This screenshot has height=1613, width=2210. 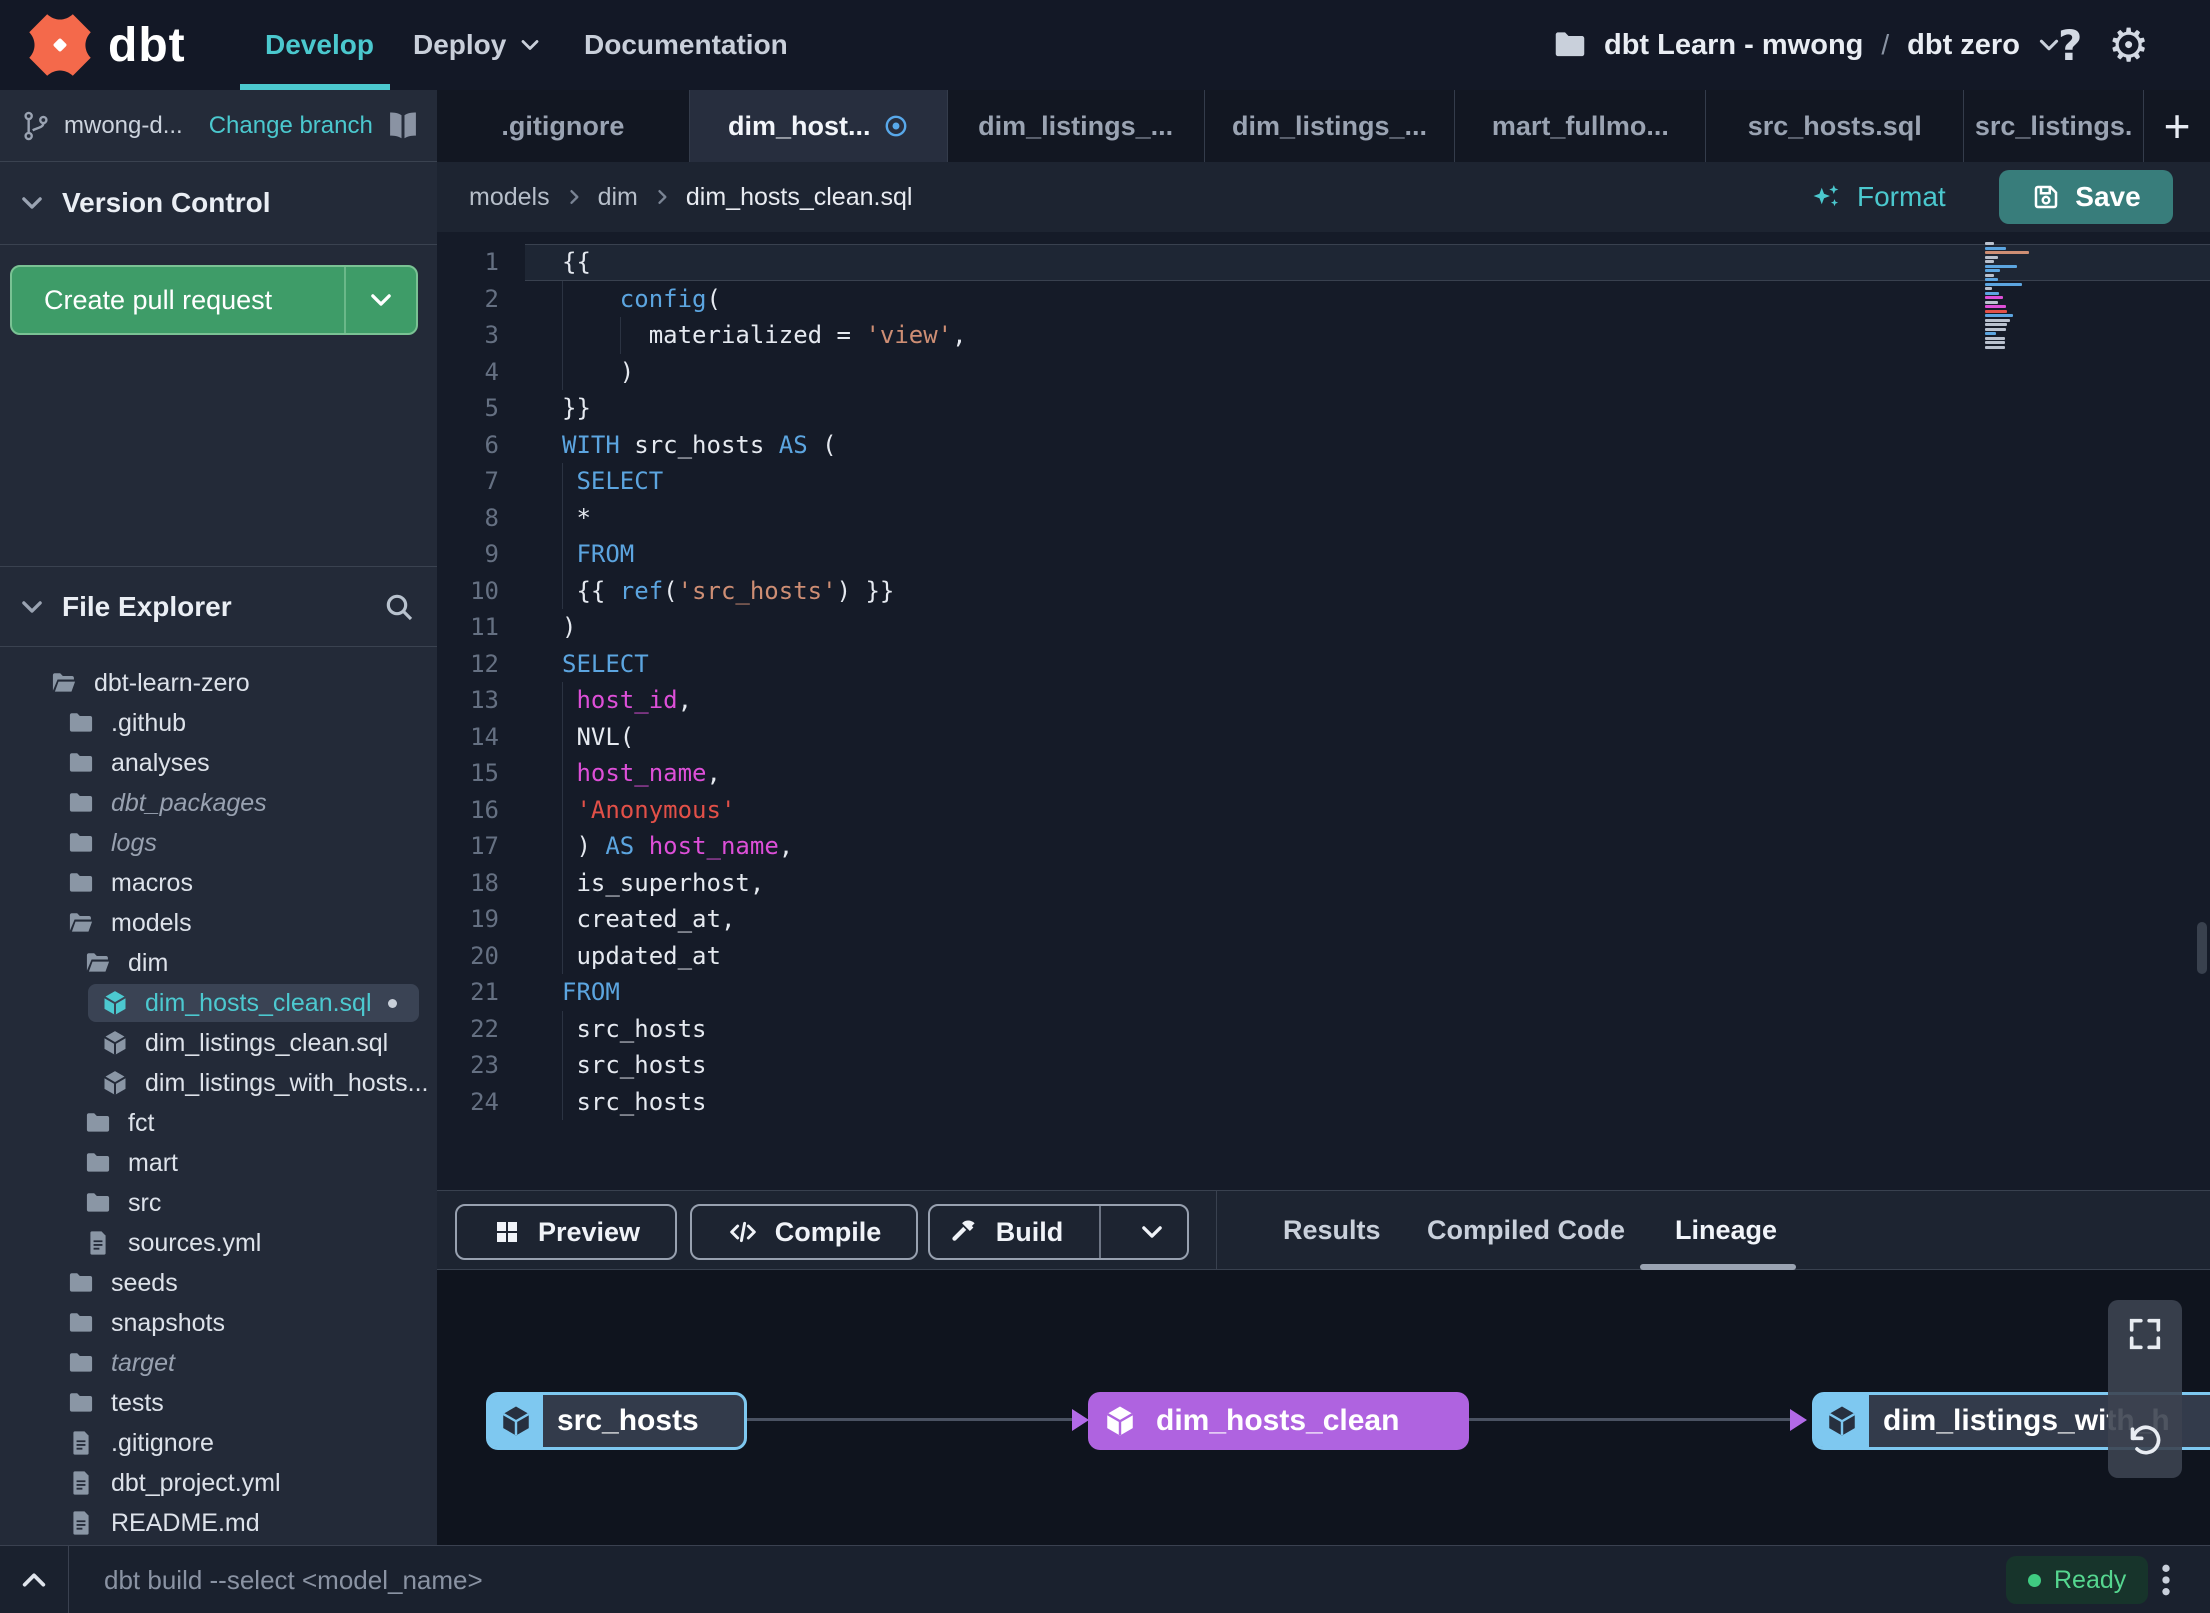 What do you see at coordinates (218, 723) in the screenshot?
I see `tree-item-.github: .github` at bounding box center [218, 723].